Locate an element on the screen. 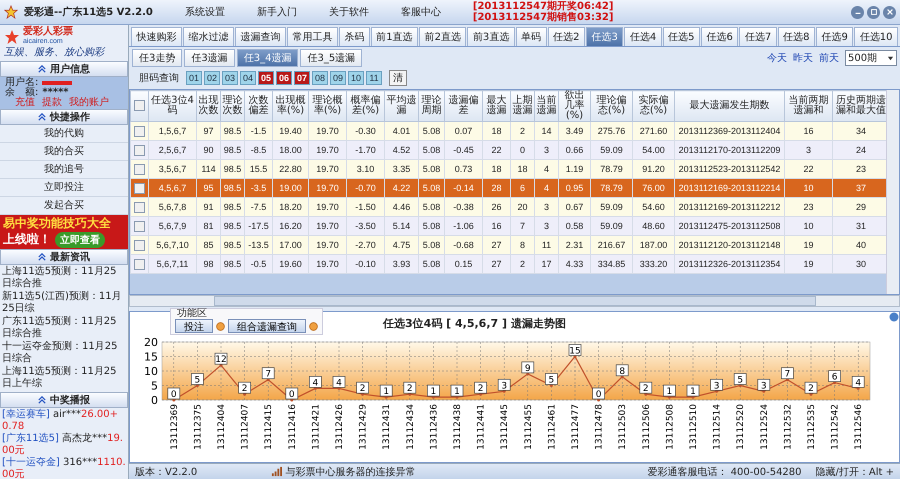 Image resolution: width=900 pixels, height=479 pixels. column-header: 任选3位4码 is located at coordinates (172, 106).